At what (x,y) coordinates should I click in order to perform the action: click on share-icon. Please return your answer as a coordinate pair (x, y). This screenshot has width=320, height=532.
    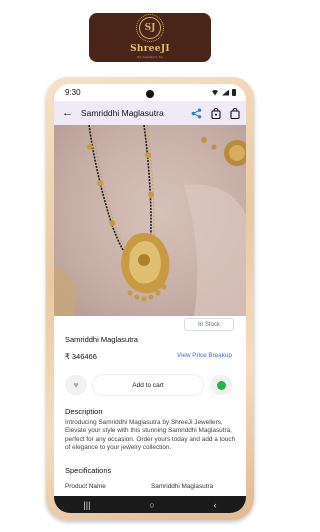
    Looking at the image, I should click on (196, 113).